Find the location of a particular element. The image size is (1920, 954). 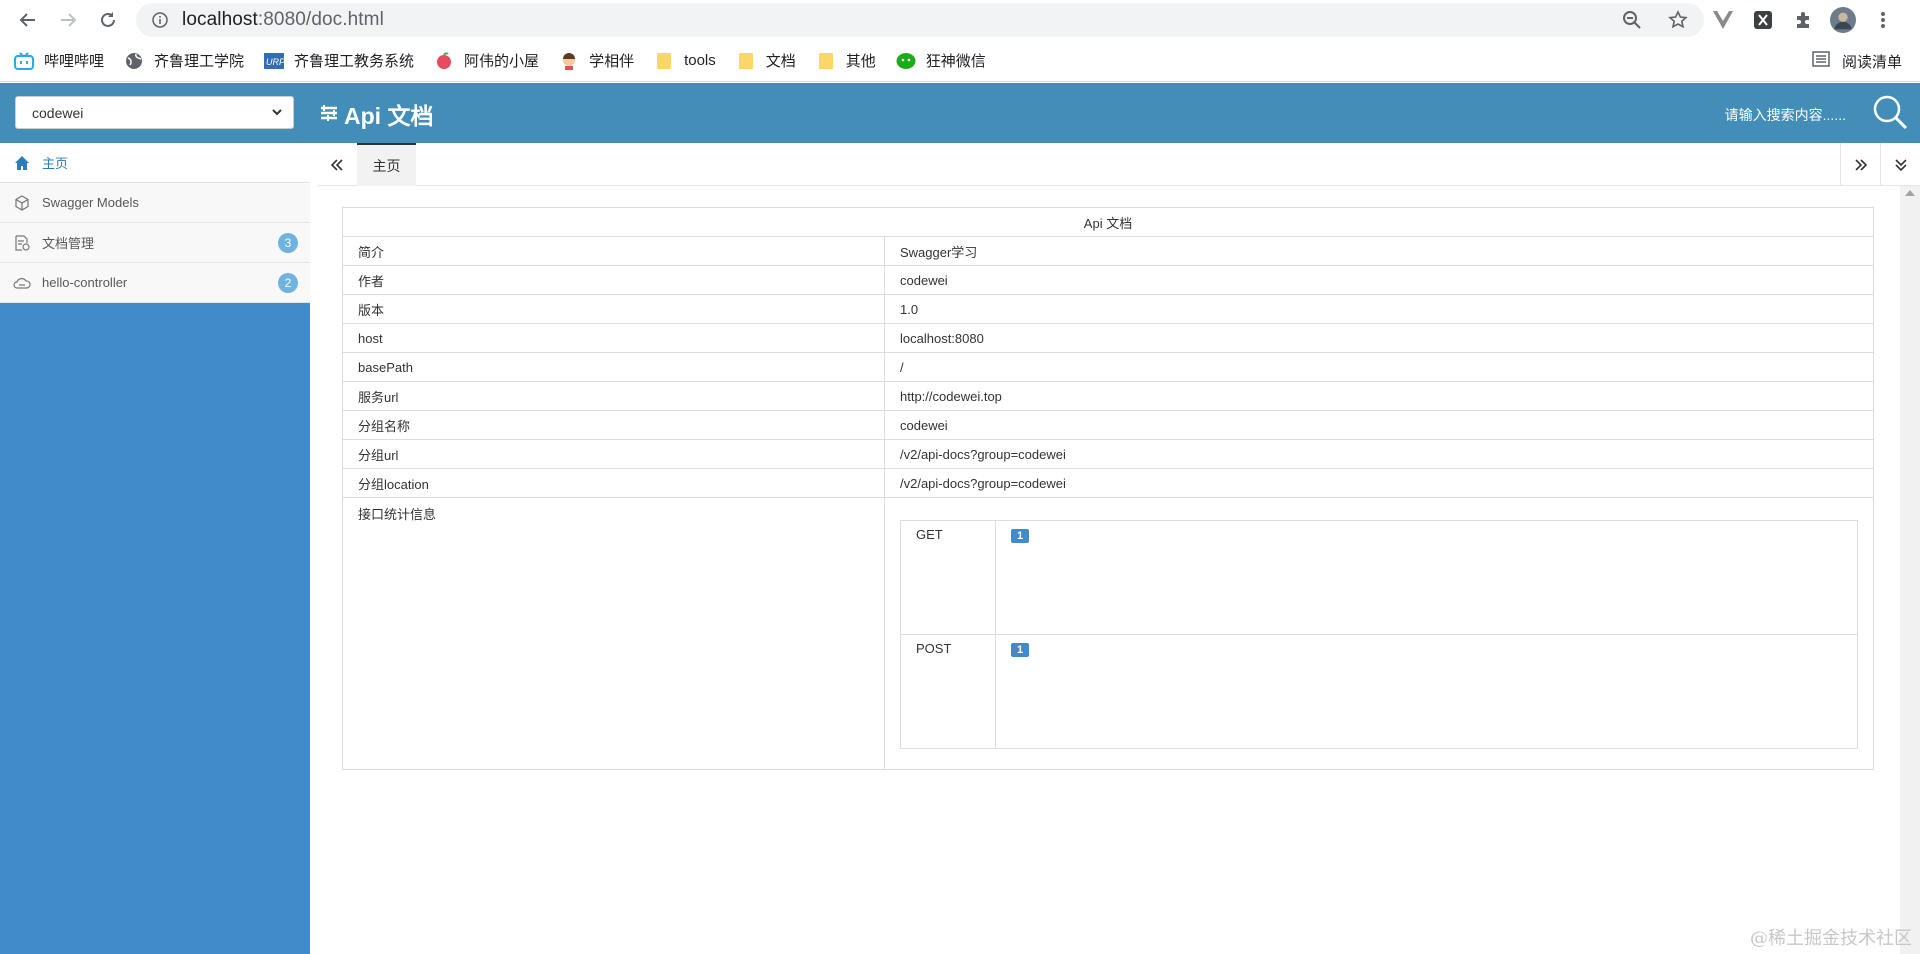

row-key: 分组url is located at coordinates (613, 454).